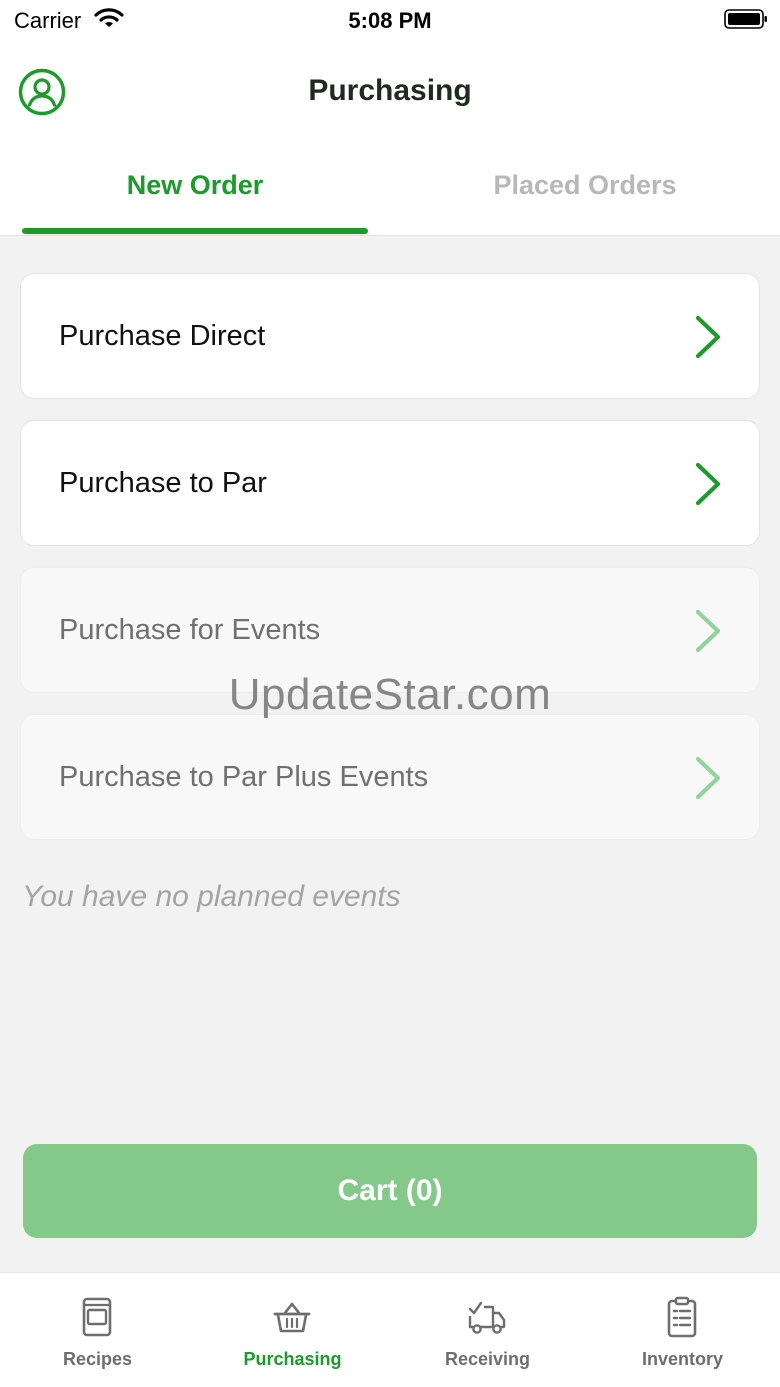 Image resolution: width=780 pixels, height=1387 pixels. Describe the element at coordinates (244, 777) in the screenshot. I see `option-label: Purchase to Par Plus Events` at that location.